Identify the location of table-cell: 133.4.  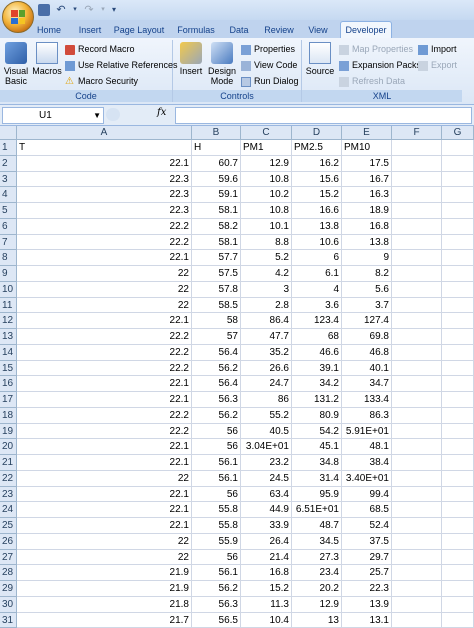
(367, 400).